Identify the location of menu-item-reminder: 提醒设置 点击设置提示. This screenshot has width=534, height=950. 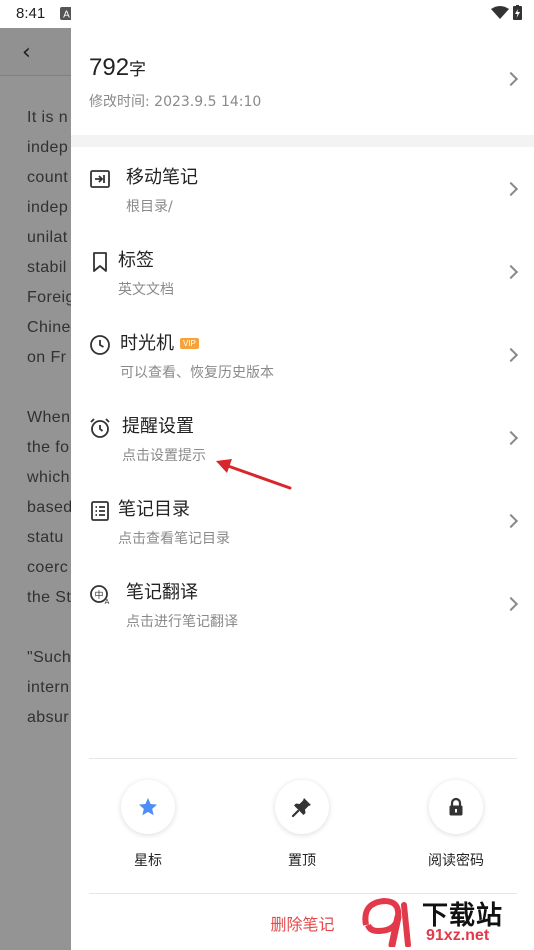
(302, 437).